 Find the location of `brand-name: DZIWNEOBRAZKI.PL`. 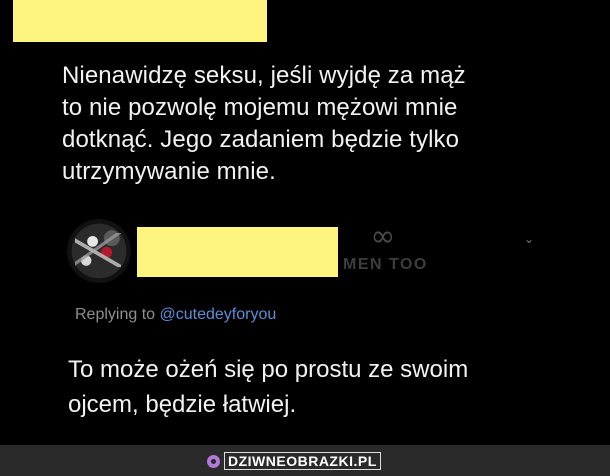

brand-name: DZIWNEOBRAZKI.PL is located at coordinates (302, 461).